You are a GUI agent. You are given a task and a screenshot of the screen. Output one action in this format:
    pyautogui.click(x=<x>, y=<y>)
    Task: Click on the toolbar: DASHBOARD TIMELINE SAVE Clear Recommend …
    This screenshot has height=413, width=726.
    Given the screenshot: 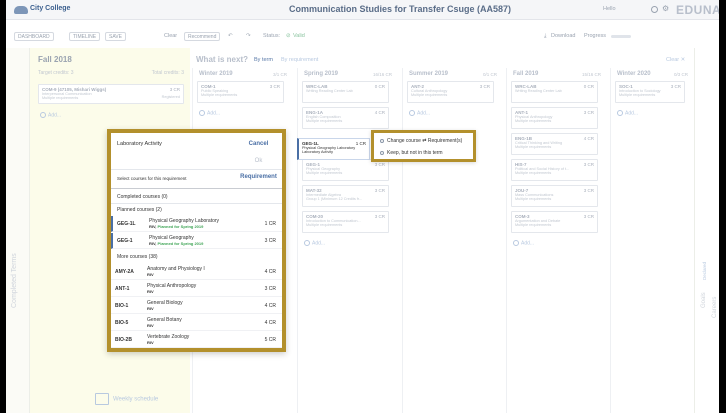 What is the action you would take?
    pyautogui.click(x=362, y=36)
    